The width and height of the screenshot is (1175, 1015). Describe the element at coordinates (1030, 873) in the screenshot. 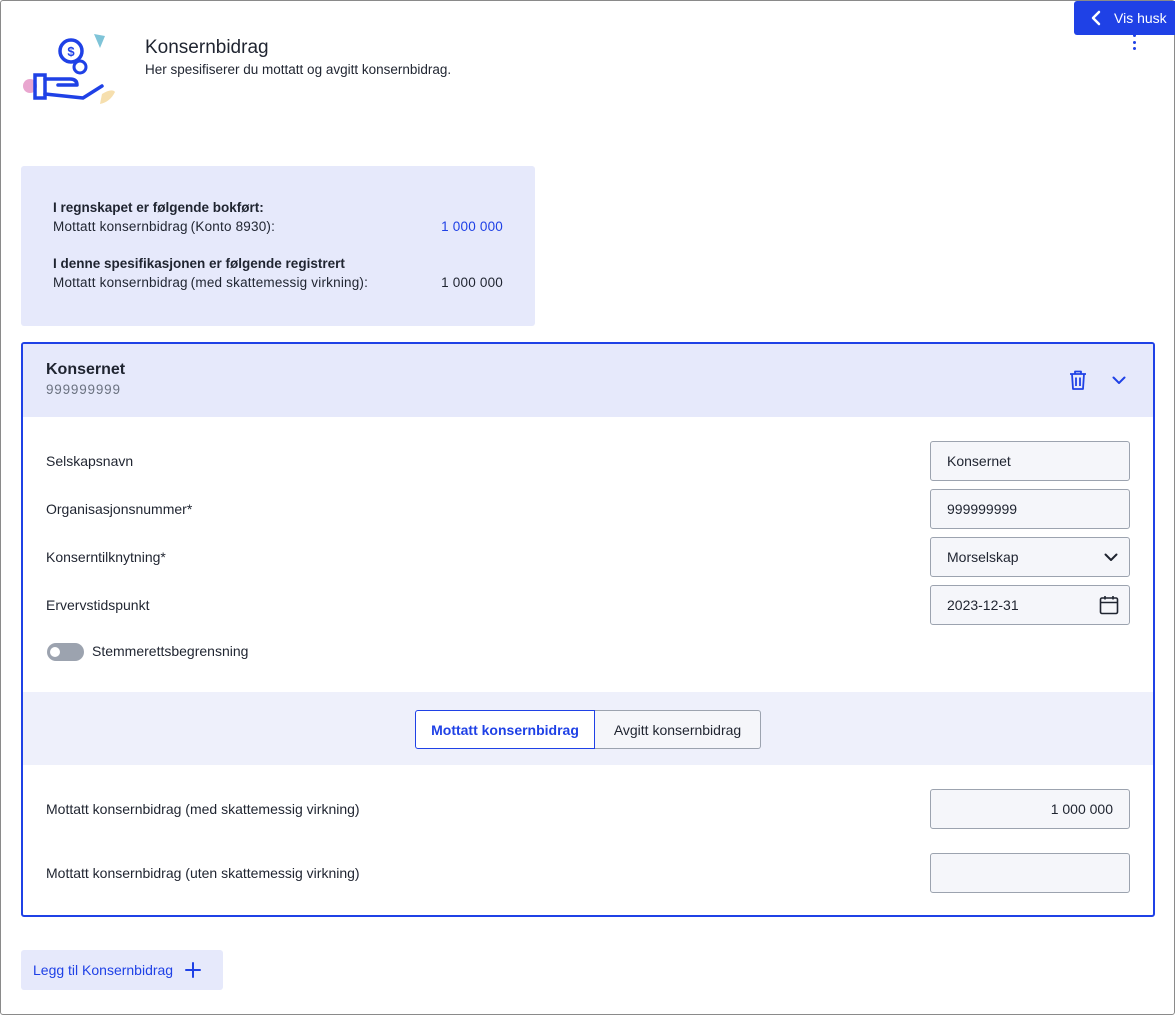

I see `without-tax-input` at that location.